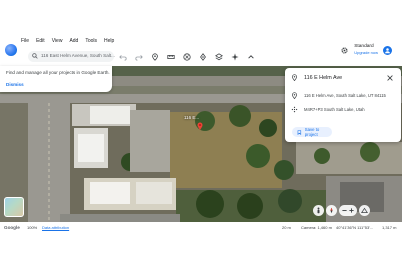 This screenshot has width=402, height=268. I want to click on redo-icon, so click(139, 58).